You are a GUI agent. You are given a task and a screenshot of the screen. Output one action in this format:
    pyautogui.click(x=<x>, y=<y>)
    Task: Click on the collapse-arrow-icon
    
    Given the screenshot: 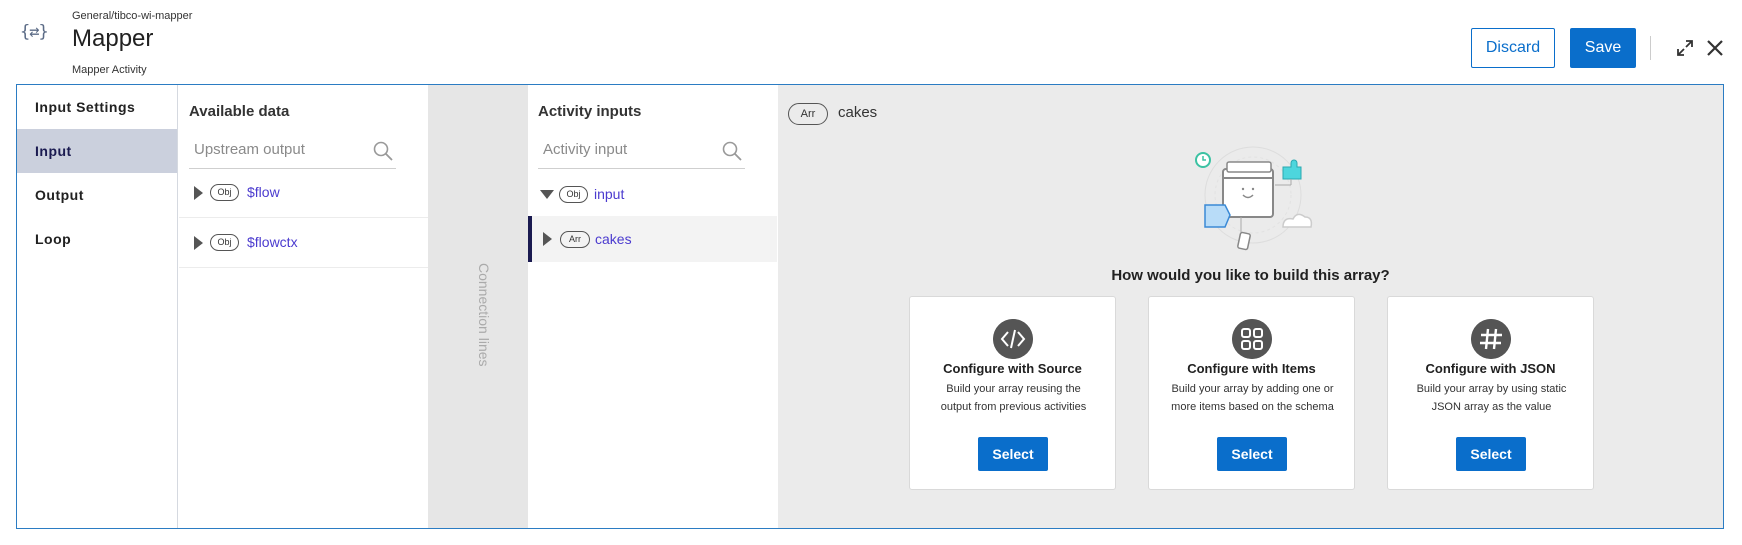 What is the action you would take?
    pyautogui.click(x=547, y=194)
    